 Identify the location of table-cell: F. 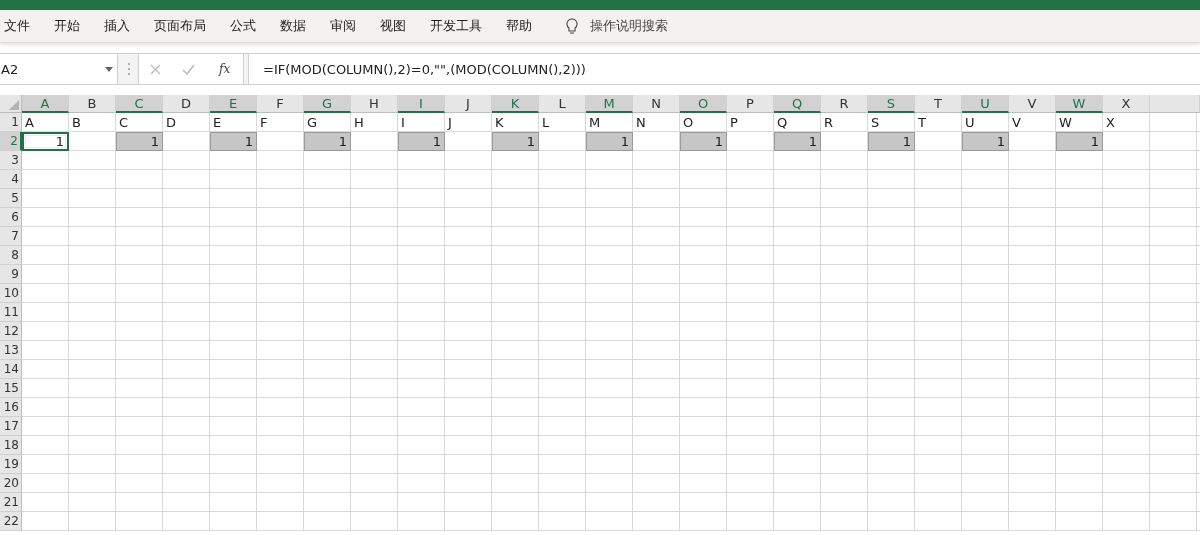
(280, 122).